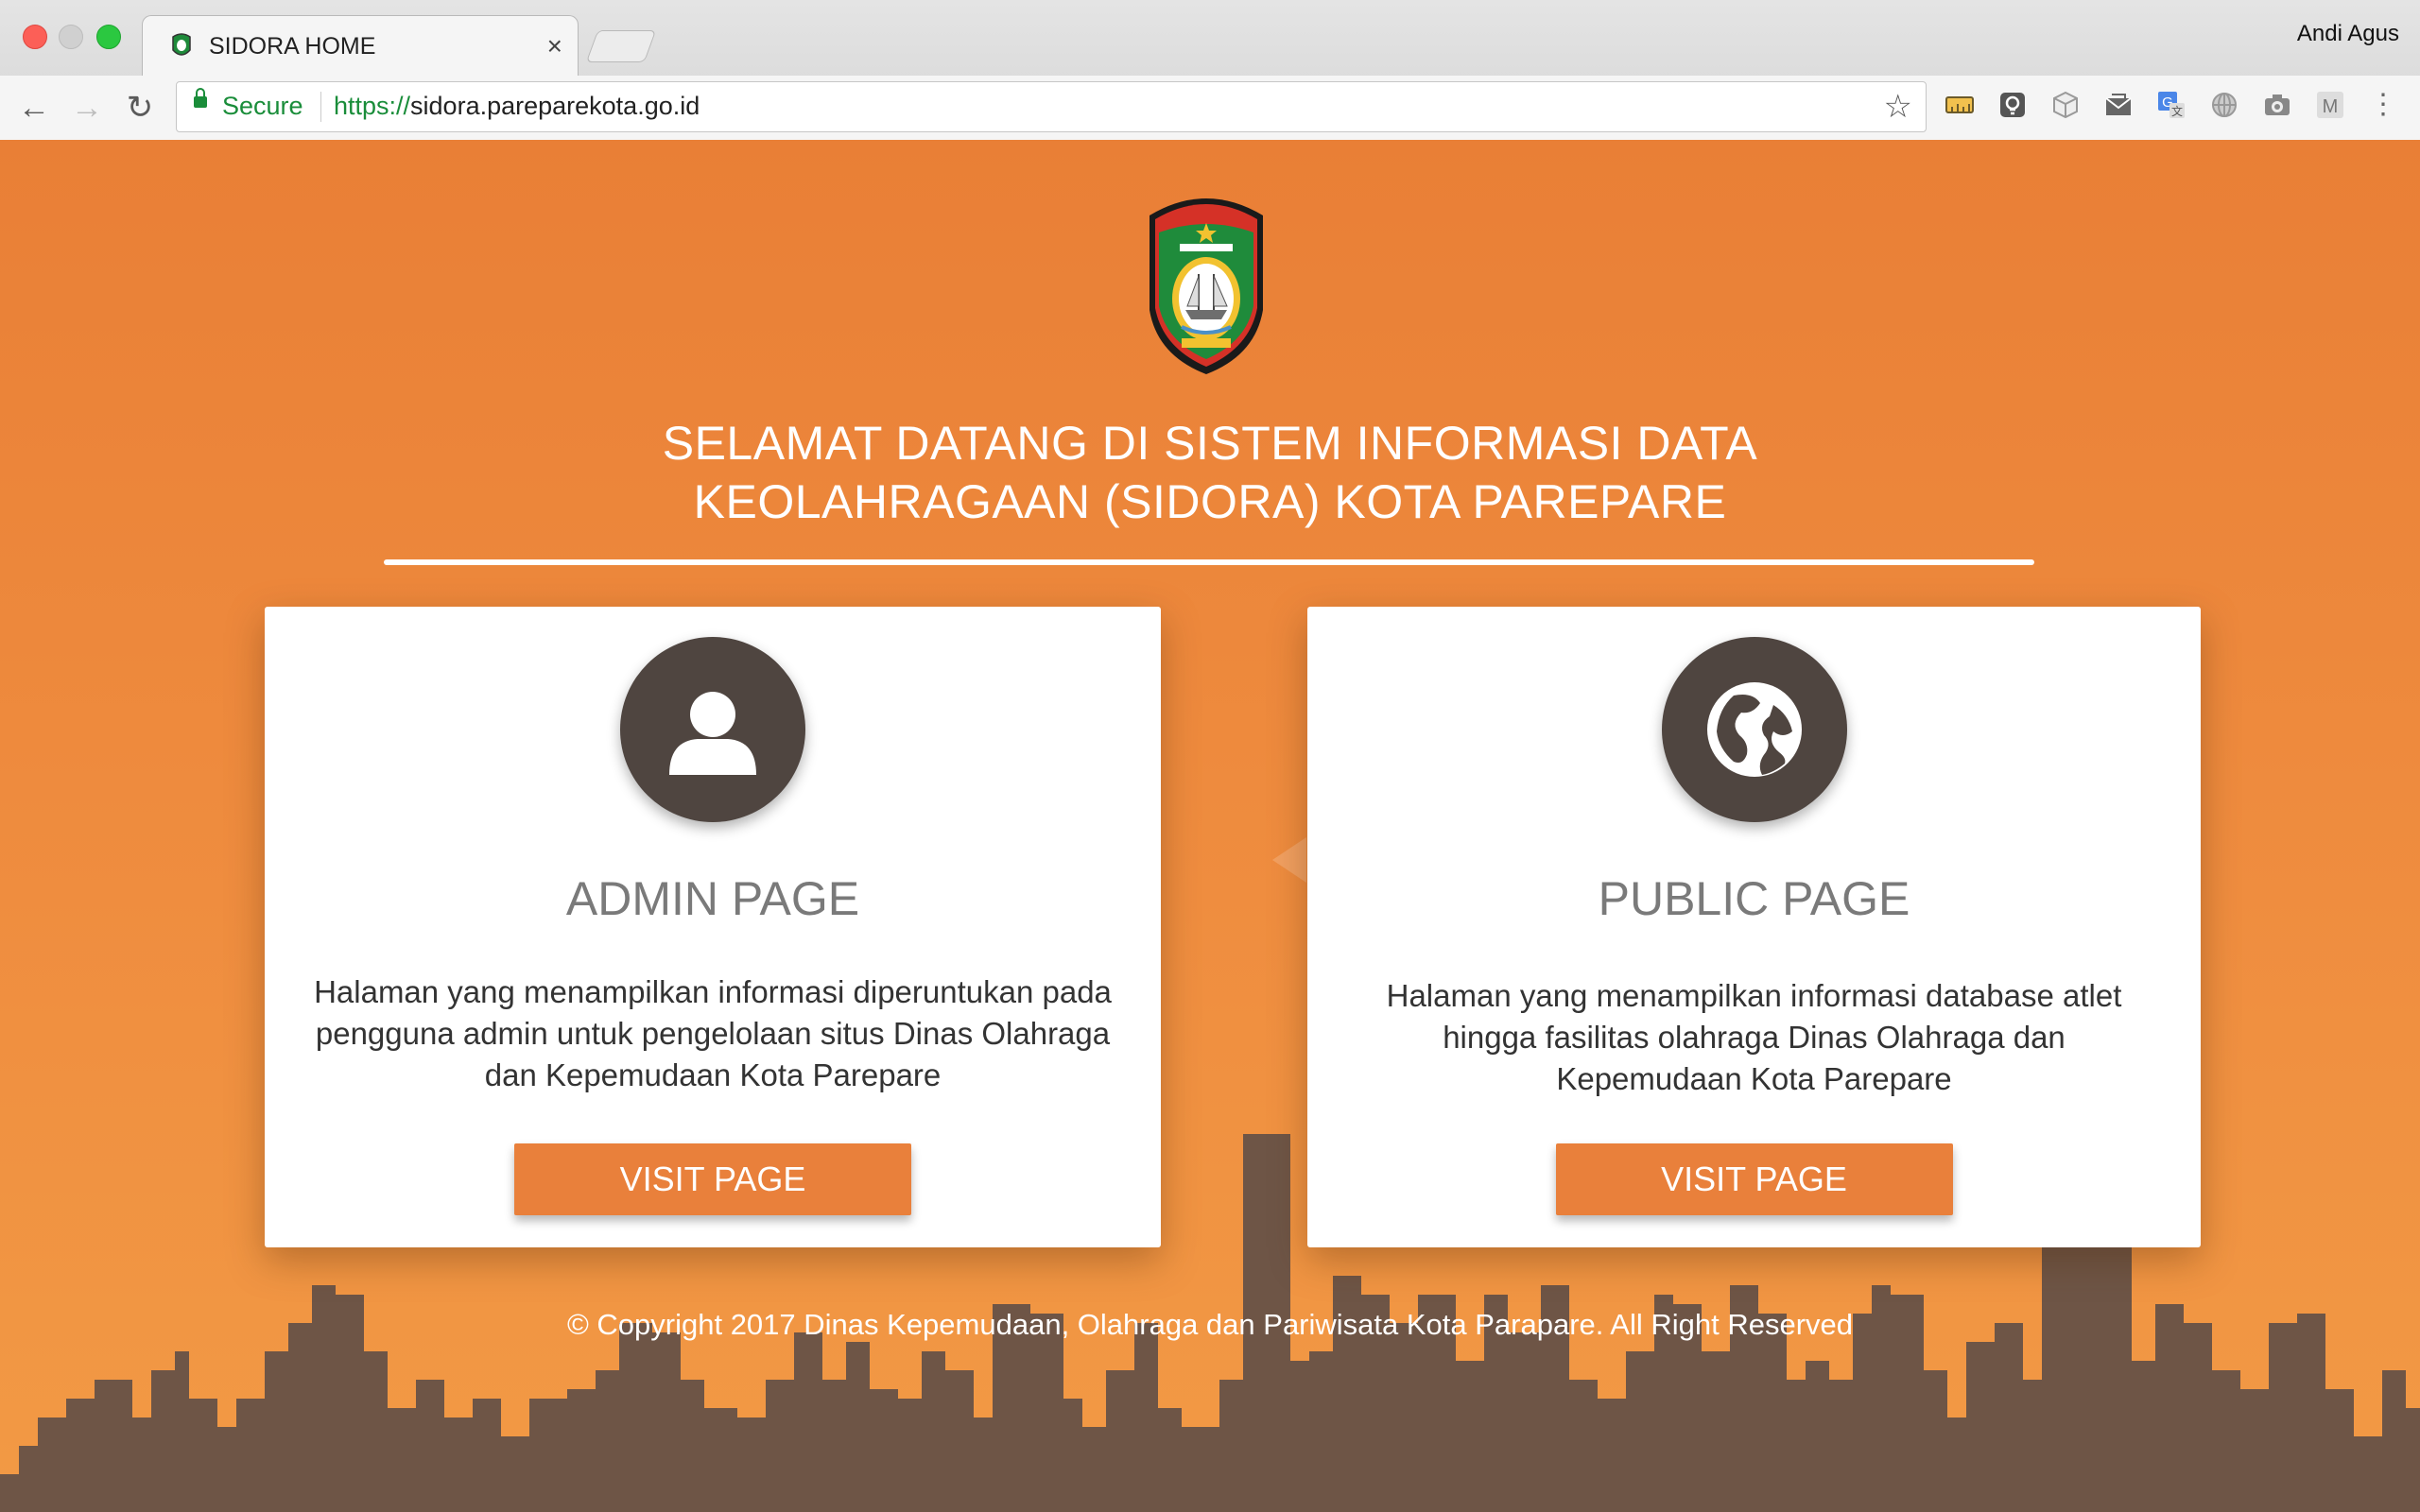 This screenshot has width=2420, height=1512. What do you see at coordinates (2177, 111) in the screenshot?
I see `svg-text: 文` at bounding box center [2177, 111].